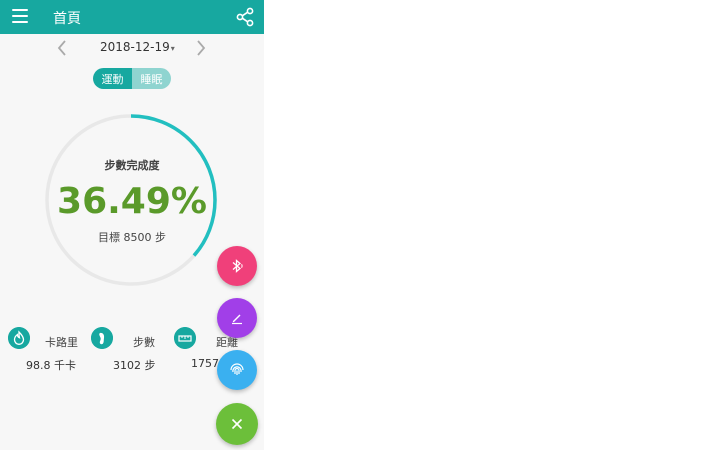 The width and height of the screenshot is (720, 450). I want to click on stat-label: 卡路里, so click(61, 342).